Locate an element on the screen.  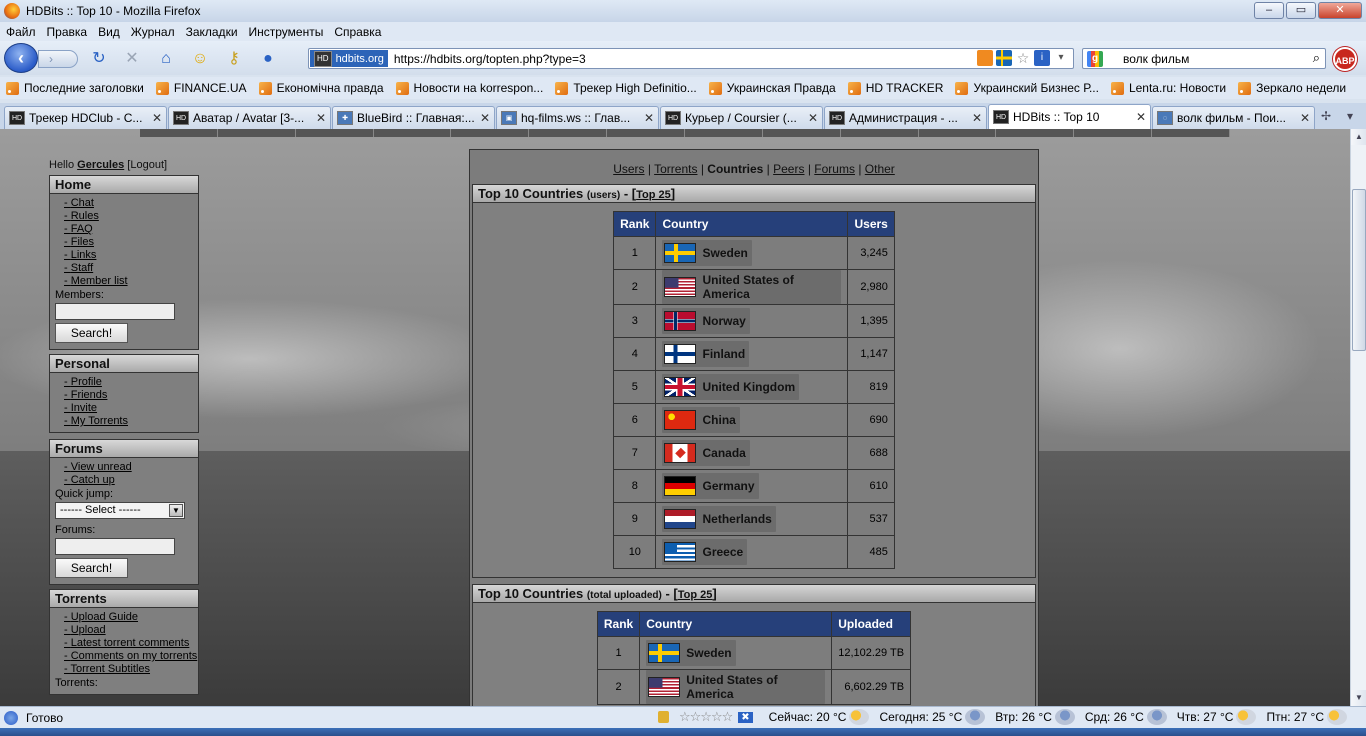
sublink-other: Other is located at coordinates (880, 169).